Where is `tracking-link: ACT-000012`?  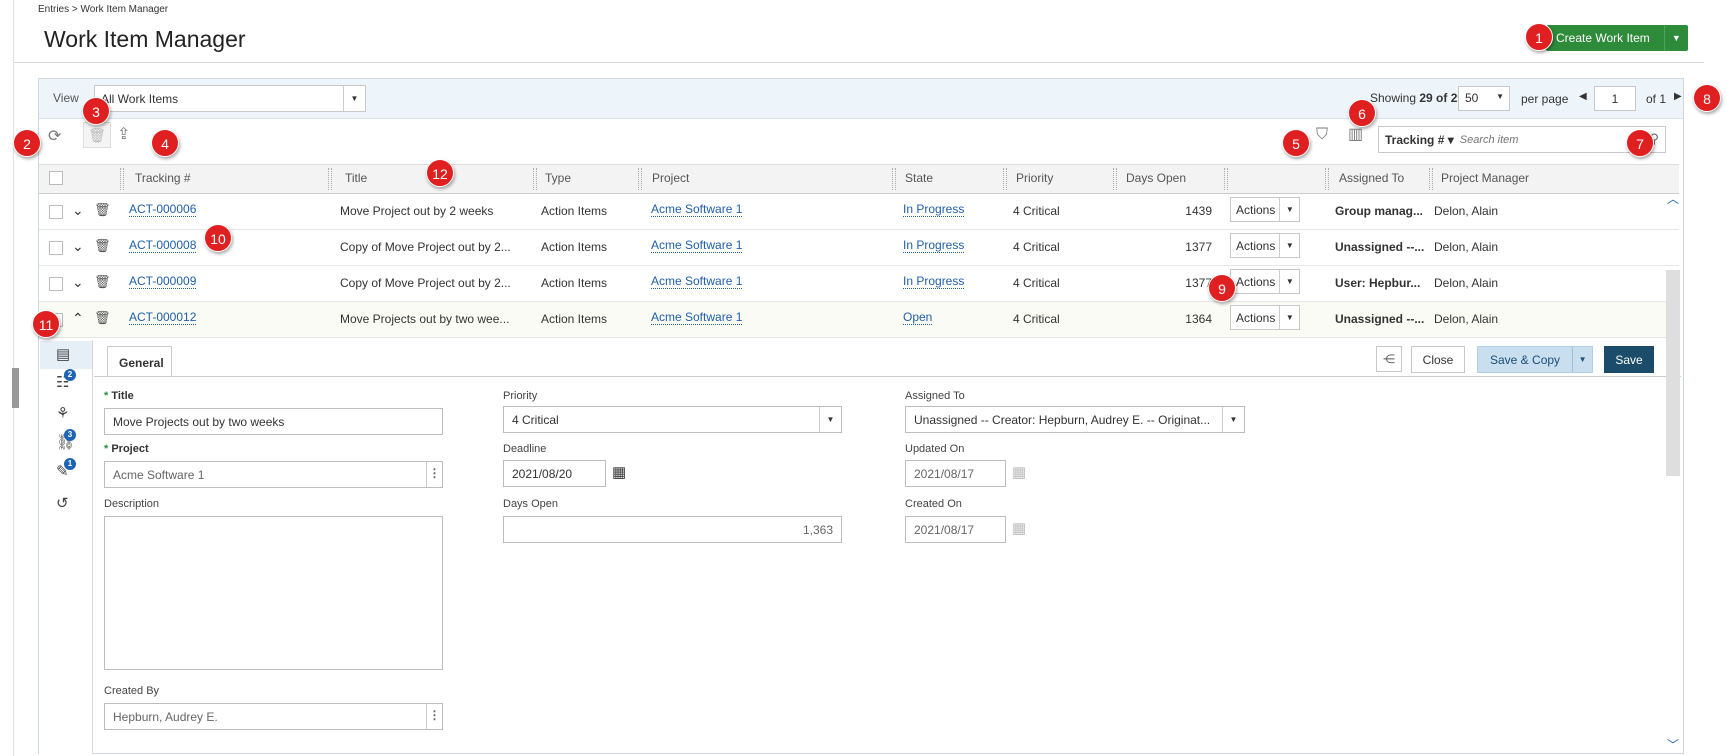 tracking-link: ACT-000012 is located at coordinates (163, 317).